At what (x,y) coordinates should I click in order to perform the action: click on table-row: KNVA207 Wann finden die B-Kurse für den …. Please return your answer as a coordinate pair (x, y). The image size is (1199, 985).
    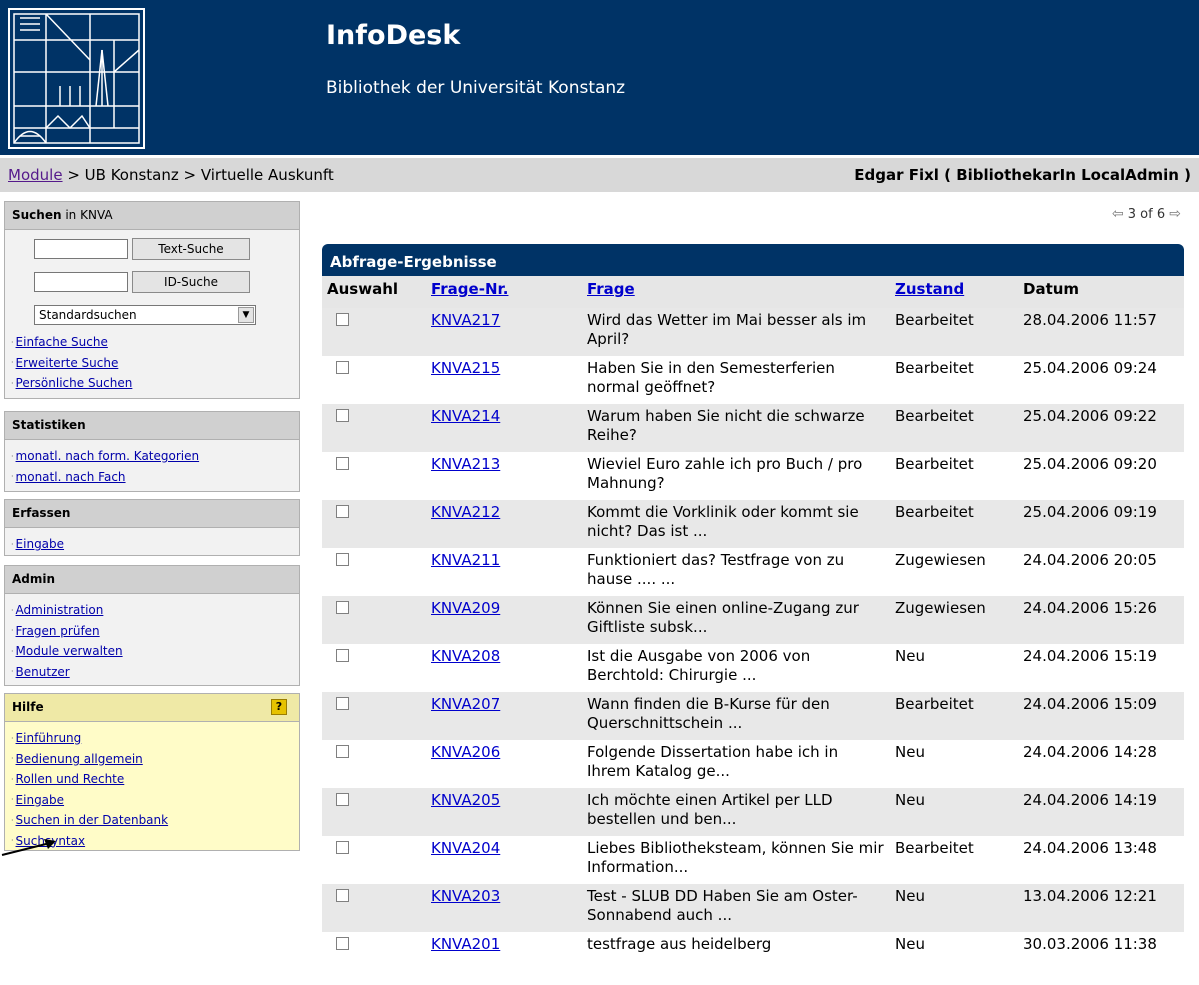
    Looking at the image, I should click on (753, 716).